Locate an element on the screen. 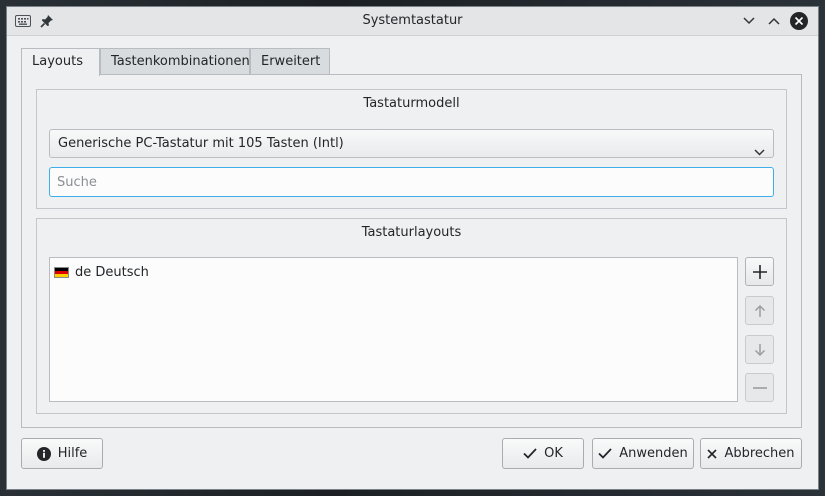  german-flag-icon is located at coordinates (61, 272).